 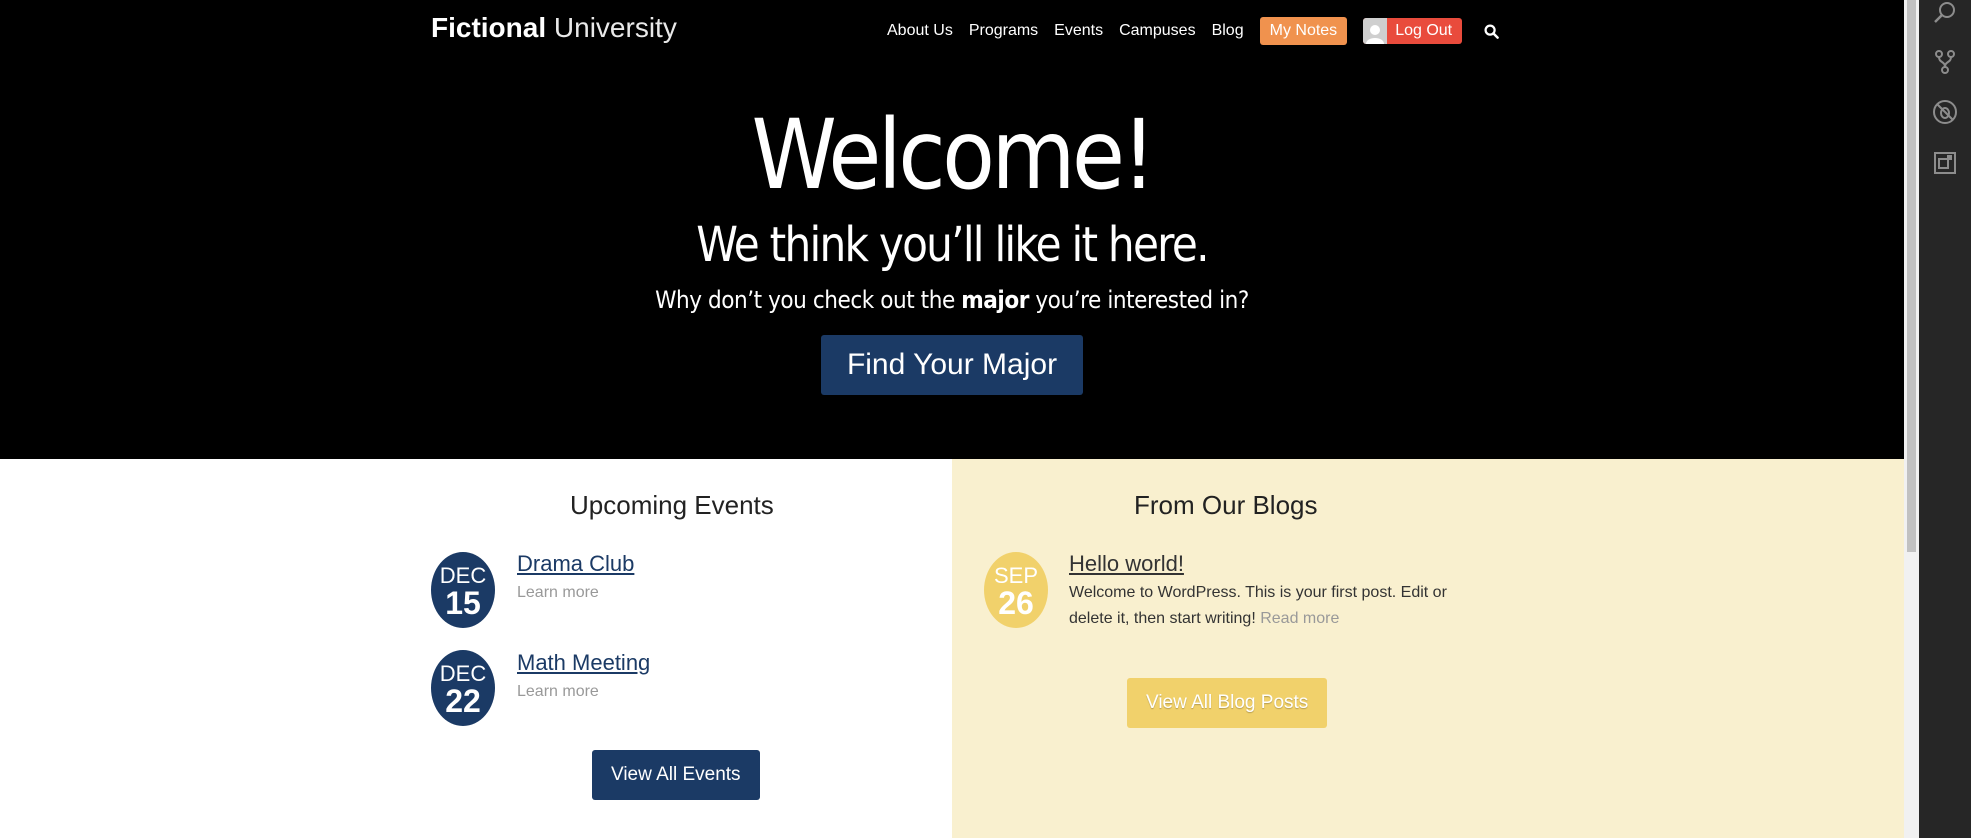 What do you see at coordinates (615, 27) in the screenshot?
I see `logo-light: University` at bounding box center [615, 27].